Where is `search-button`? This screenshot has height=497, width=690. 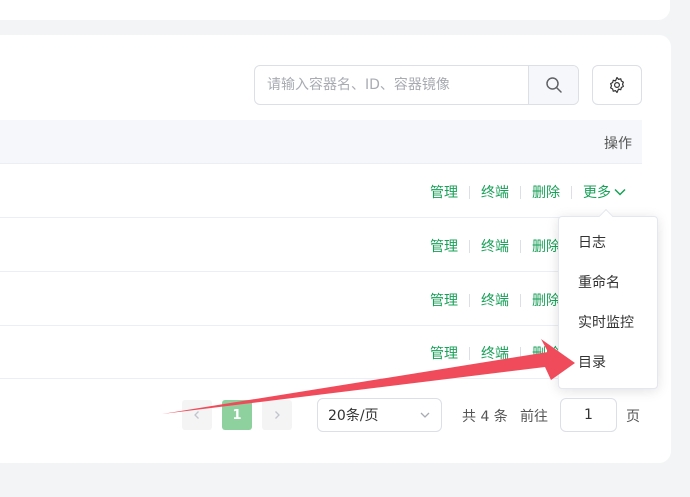 search-button is located at coordinates (553, 85).